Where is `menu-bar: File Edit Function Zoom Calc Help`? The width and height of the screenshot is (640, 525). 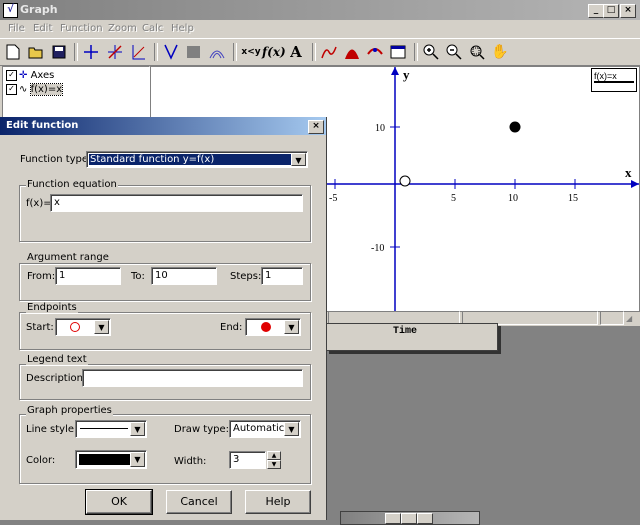
menu-bar: File Edit Function Zoom Calc Help is located at coordinates (320, 29).